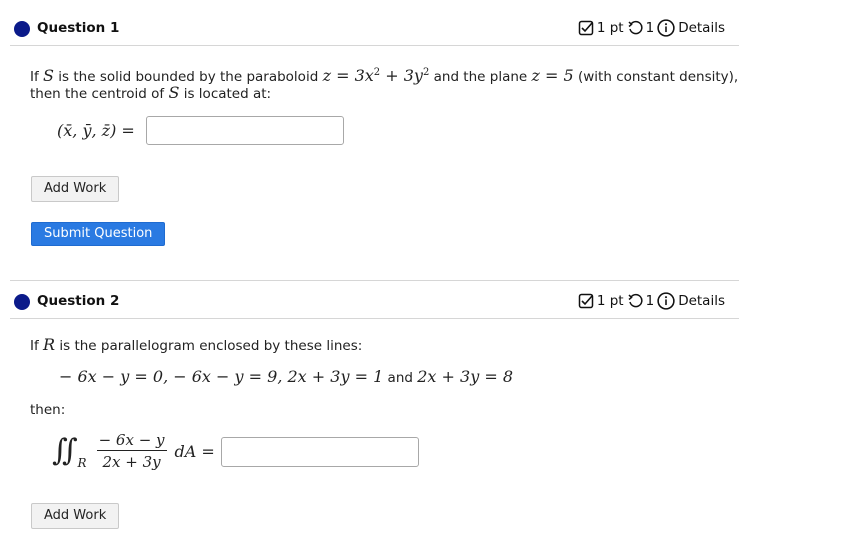 The image size is (849, 545). I want to click on then-label: then:, so click(48, 410).